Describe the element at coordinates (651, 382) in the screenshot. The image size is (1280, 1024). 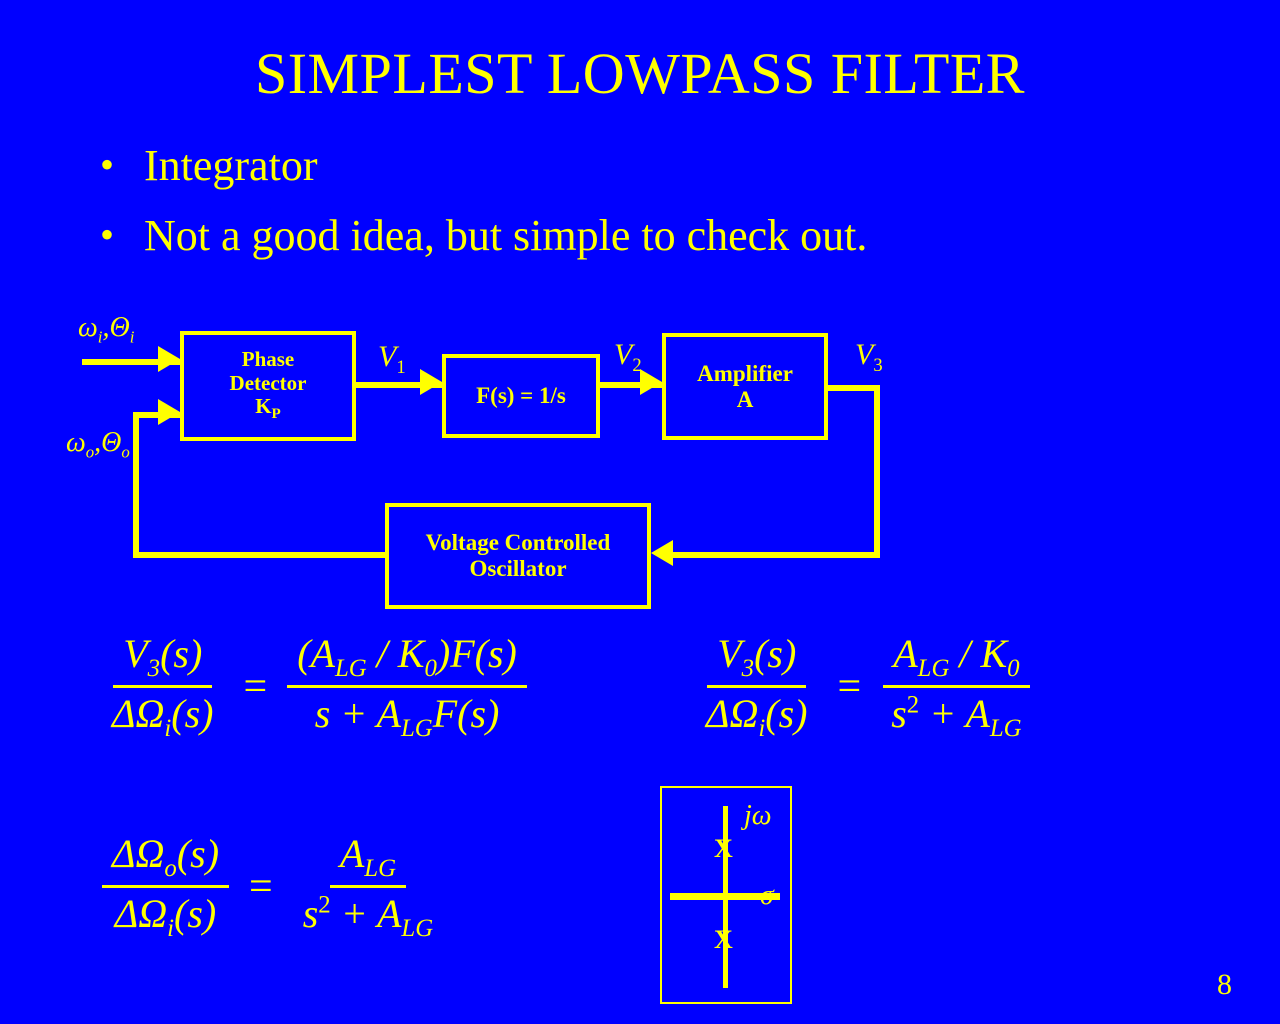
I see `arrowhead-v2-icon` at that location.